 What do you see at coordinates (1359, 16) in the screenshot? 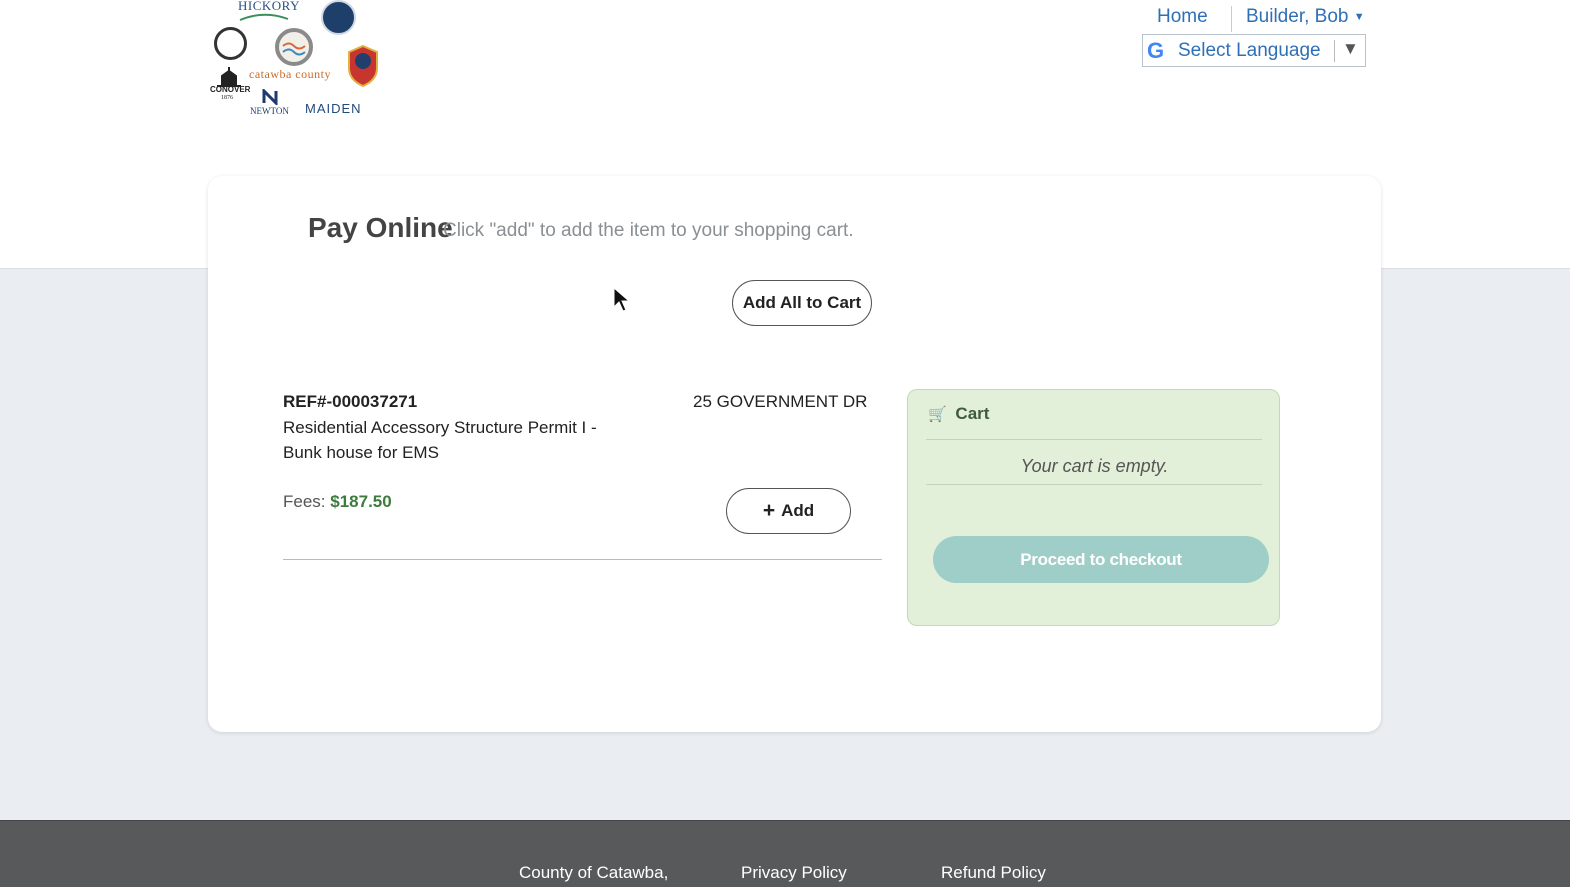
I see `caret-down-icon: ▼` at bounding box center [1359, 16].